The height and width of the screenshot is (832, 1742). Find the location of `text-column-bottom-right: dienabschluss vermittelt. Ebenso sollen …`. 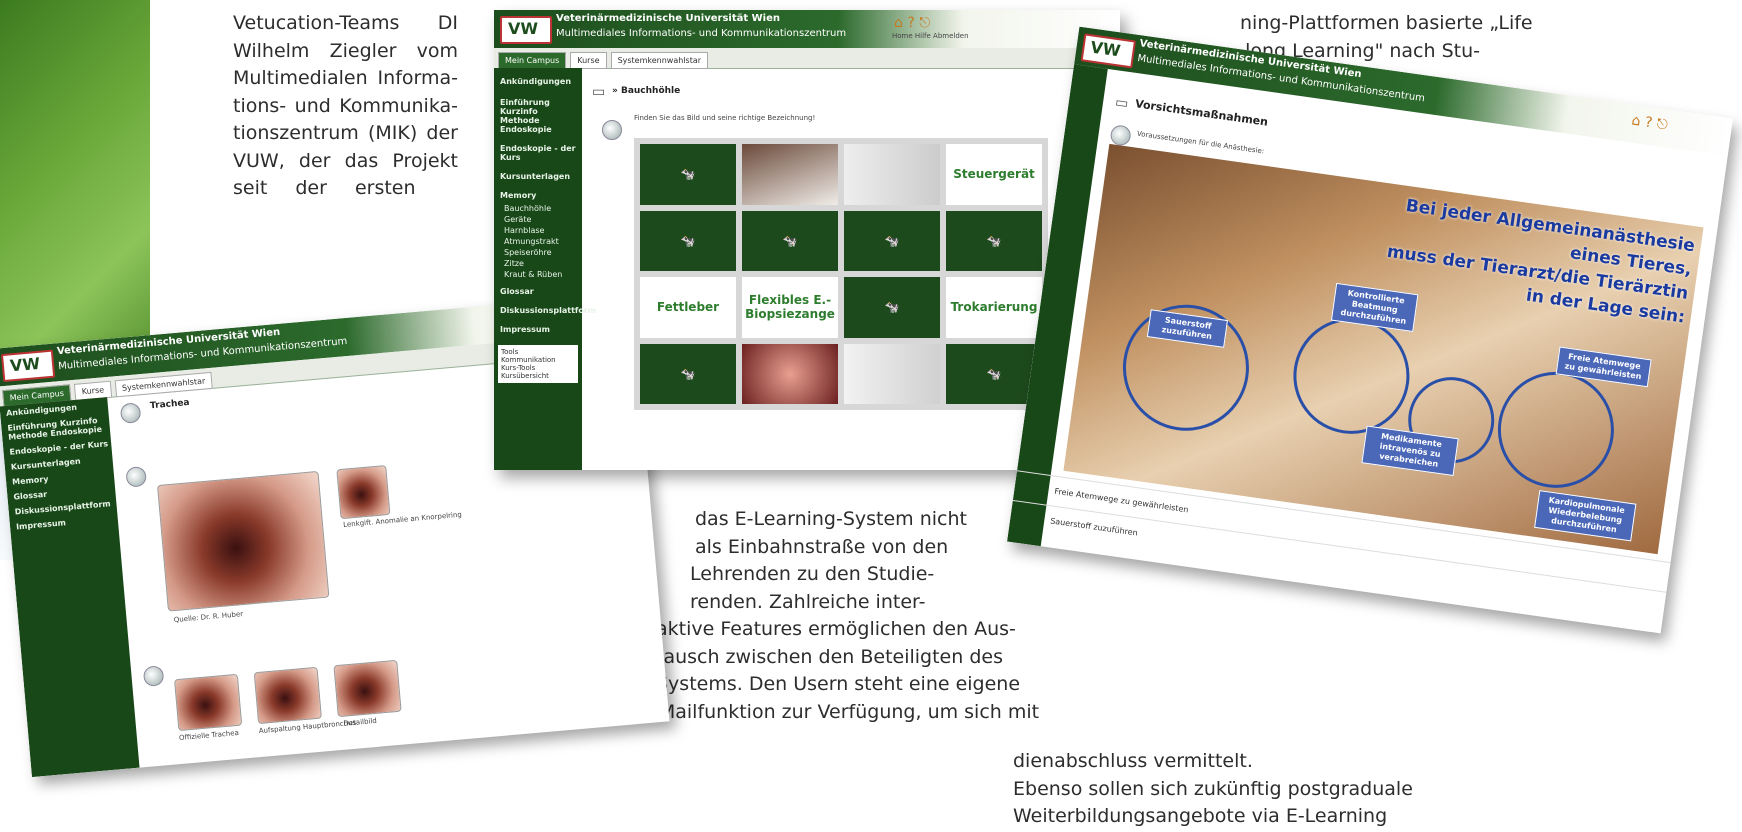

text-column-bottom-right: dienabschluss vermittelt. Ebenso sollen … is located at coordinates (1213, 789).